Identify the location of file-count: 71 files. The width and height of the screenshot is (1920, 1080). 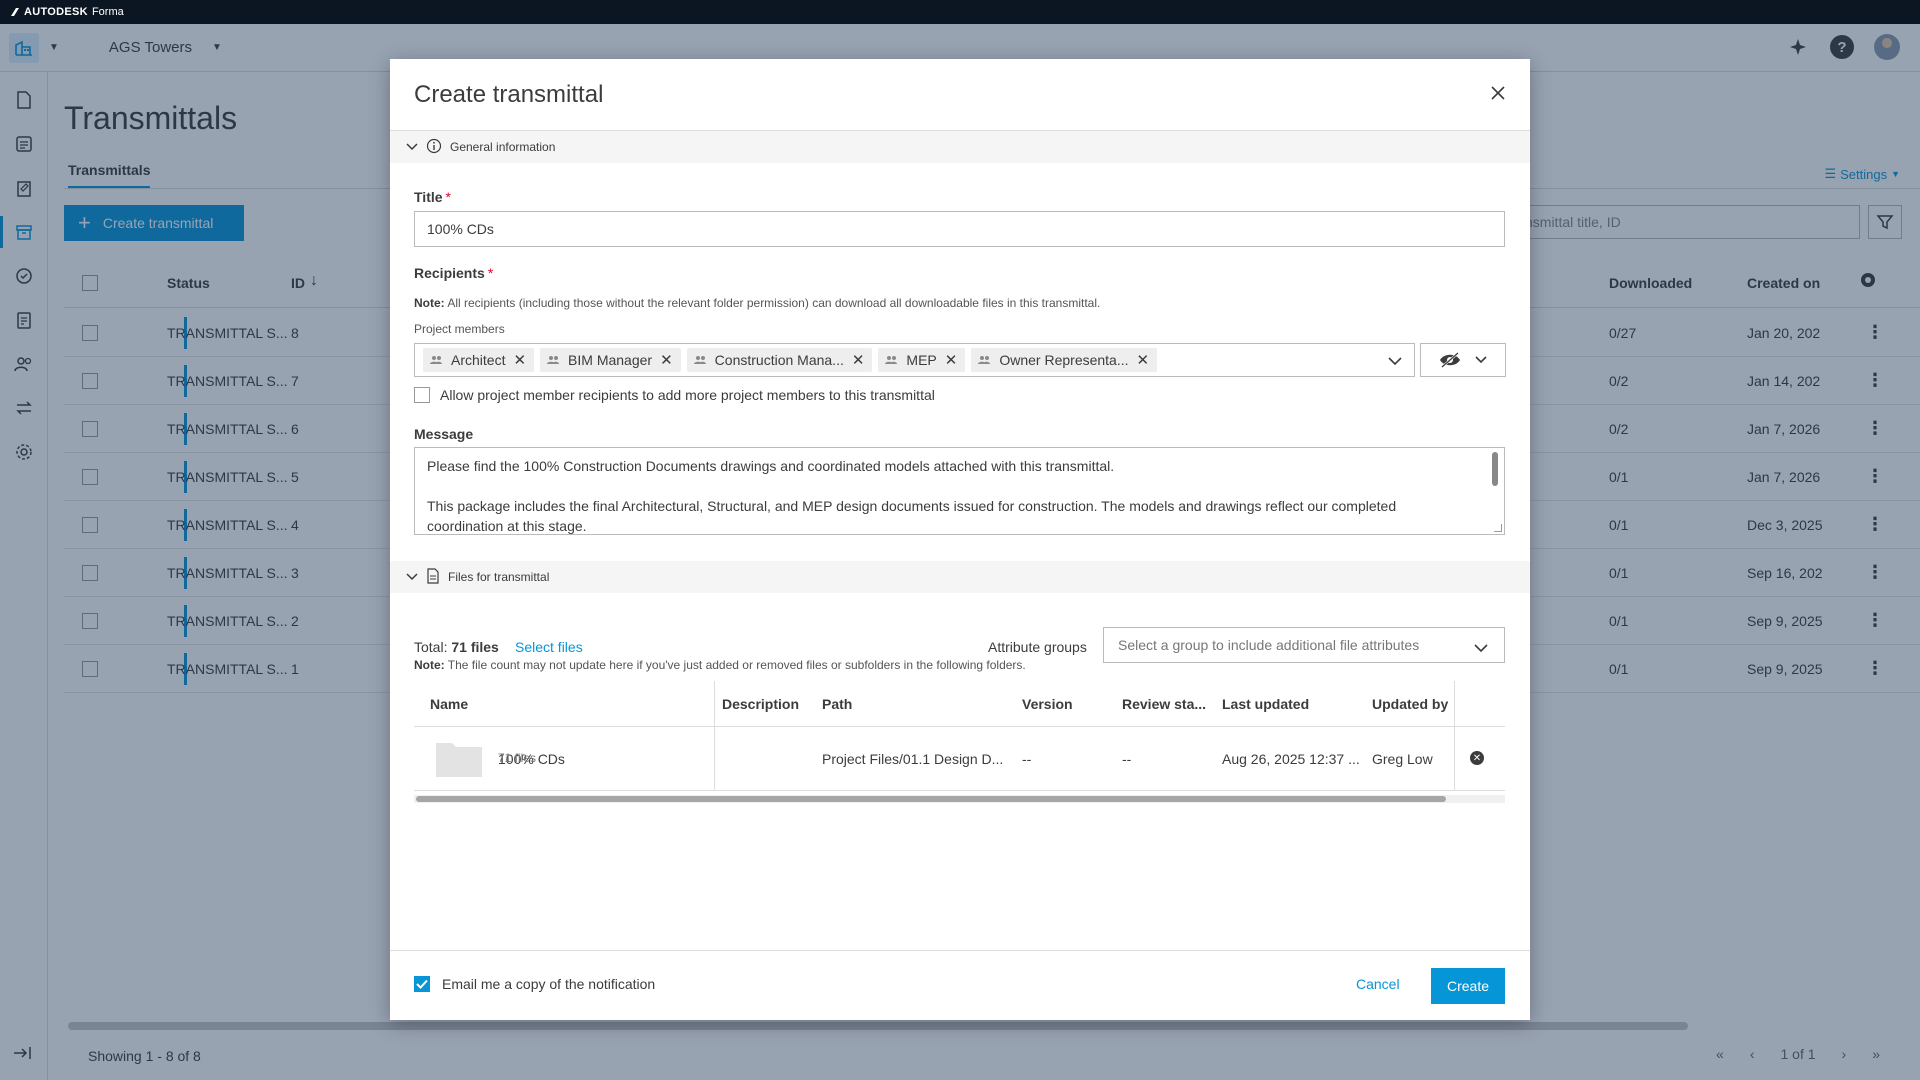
(517, 758).